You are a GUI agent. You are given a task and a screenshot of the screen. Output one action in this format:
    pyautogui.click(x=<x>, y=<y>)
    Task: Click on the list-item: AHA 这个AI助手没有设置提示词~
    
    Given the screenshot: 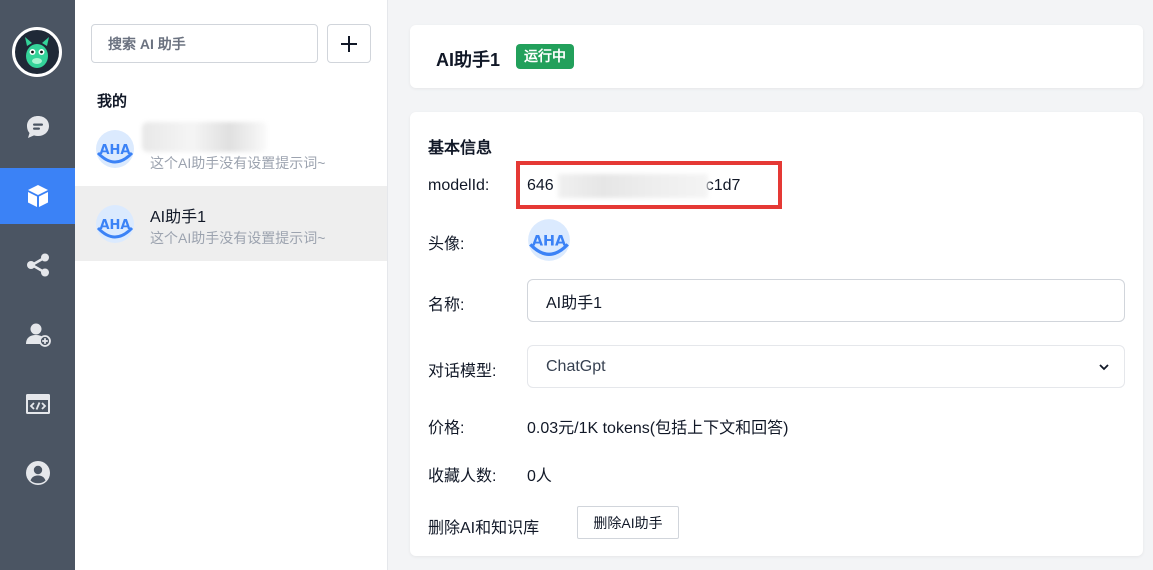 What is the action you would take?
    pyautogui.click(x=231, y=148)
    